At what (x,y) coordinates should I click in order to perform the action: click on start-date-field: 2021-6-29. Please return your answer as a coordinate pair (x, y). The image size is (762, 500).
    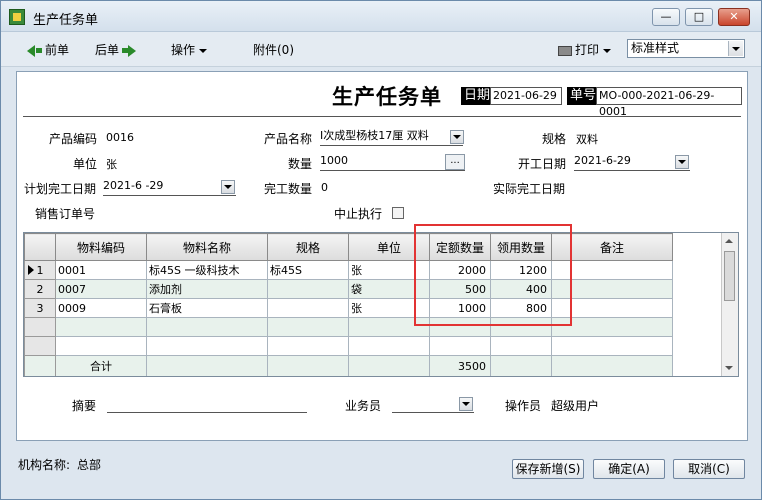
    Looking at the image, I should click on (632, 162).